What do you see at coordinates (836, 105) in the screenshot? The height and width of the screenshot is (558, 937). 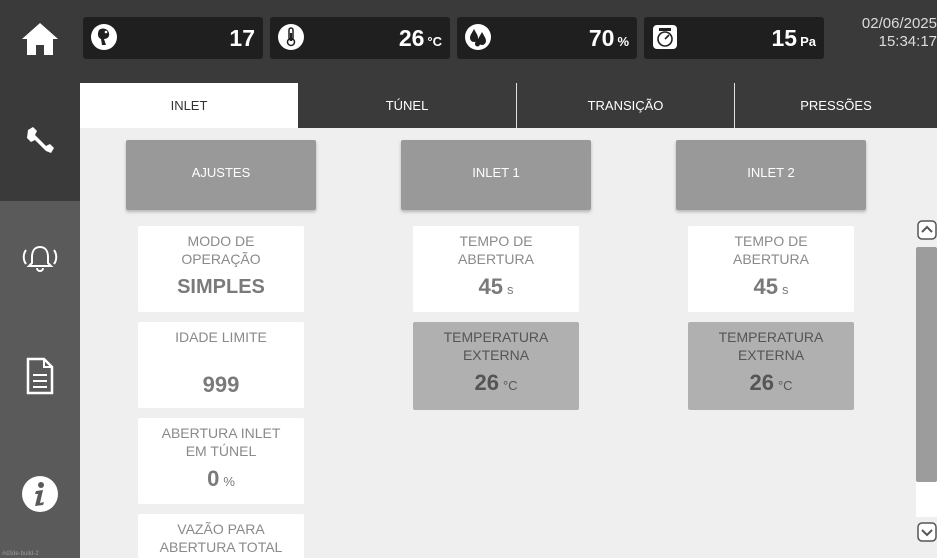 I see `tab-pressoes: PRESSÕES` at bounding box center [836, 105].